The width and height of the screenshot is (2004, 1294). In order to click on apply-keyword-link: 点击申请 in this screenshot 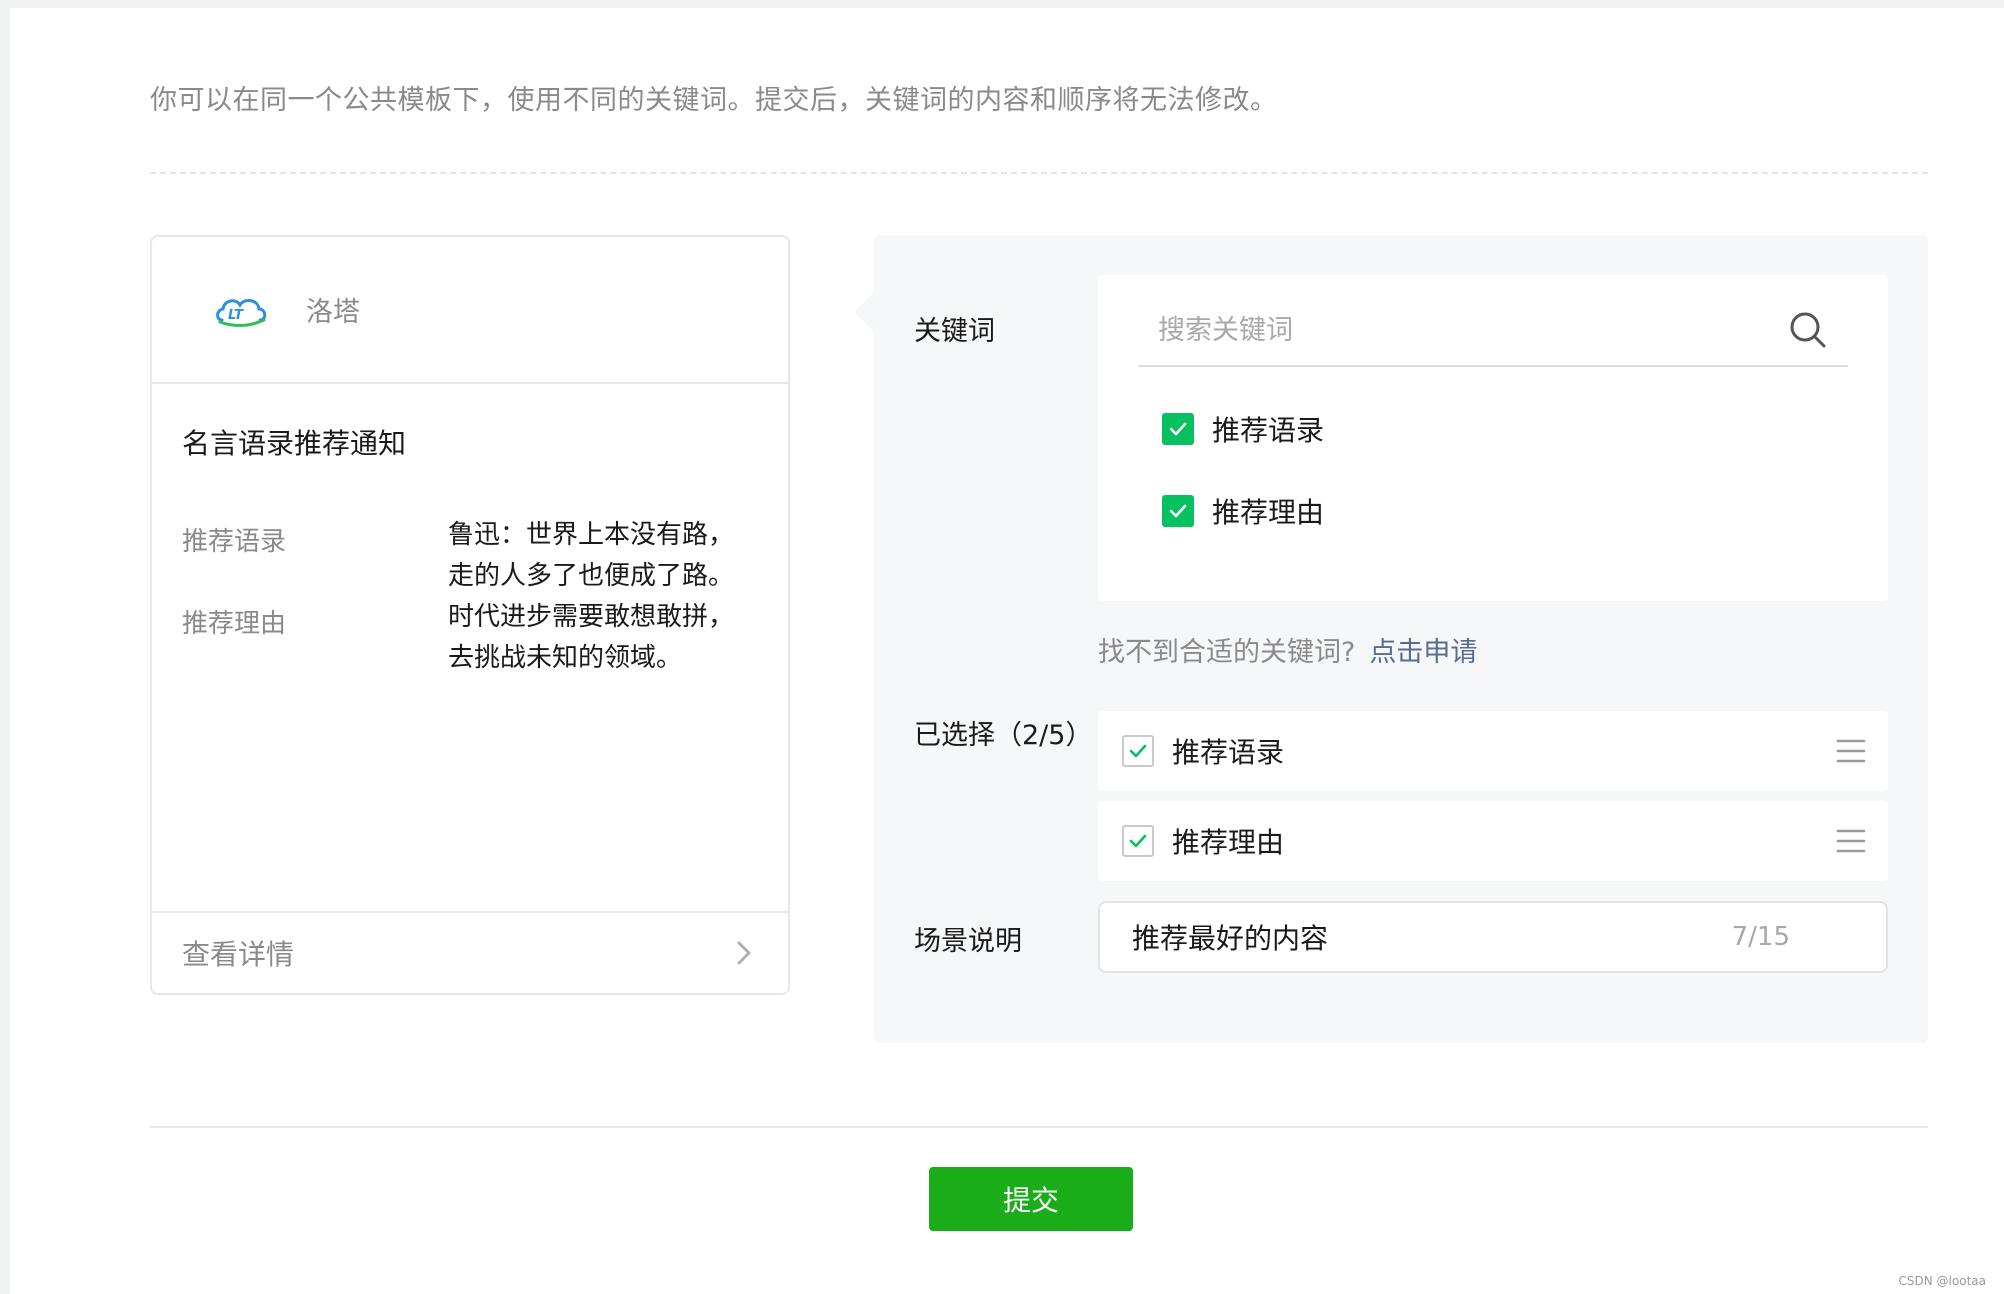, I will do `click(1423, 652)`.